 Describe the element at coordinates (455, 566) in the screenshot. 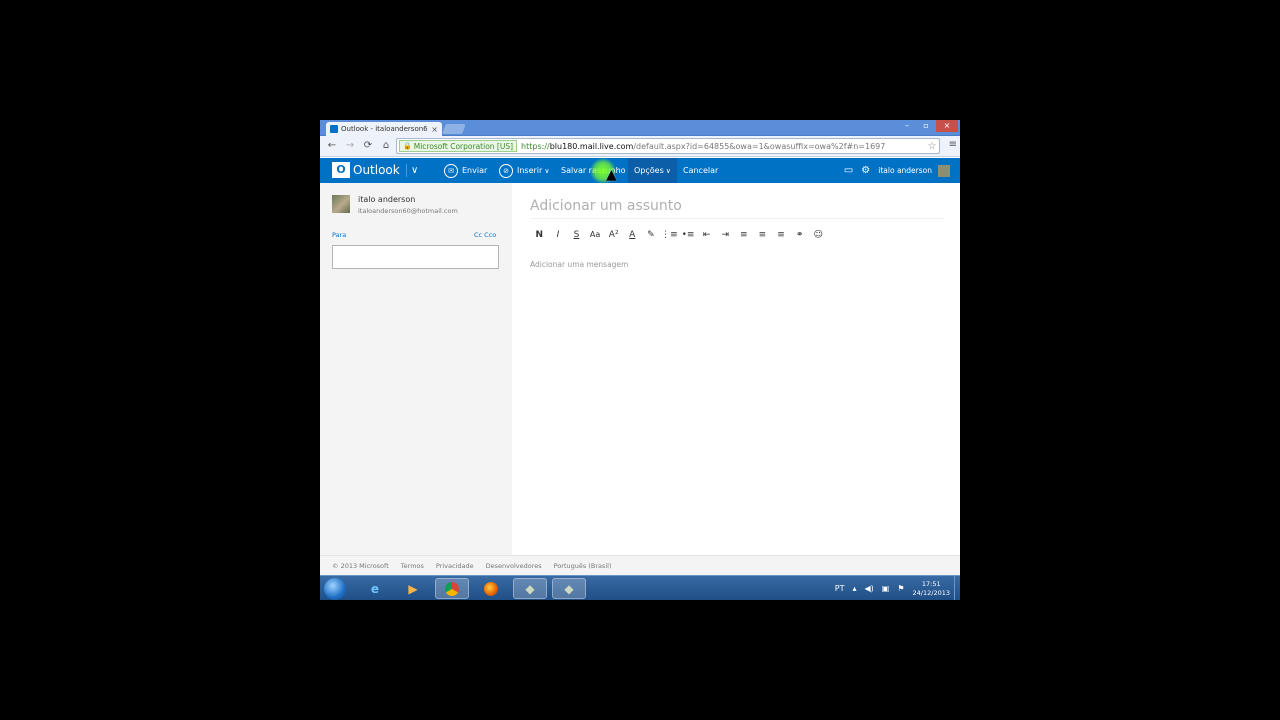

I see `privacy-link: Privacidade` at that location.